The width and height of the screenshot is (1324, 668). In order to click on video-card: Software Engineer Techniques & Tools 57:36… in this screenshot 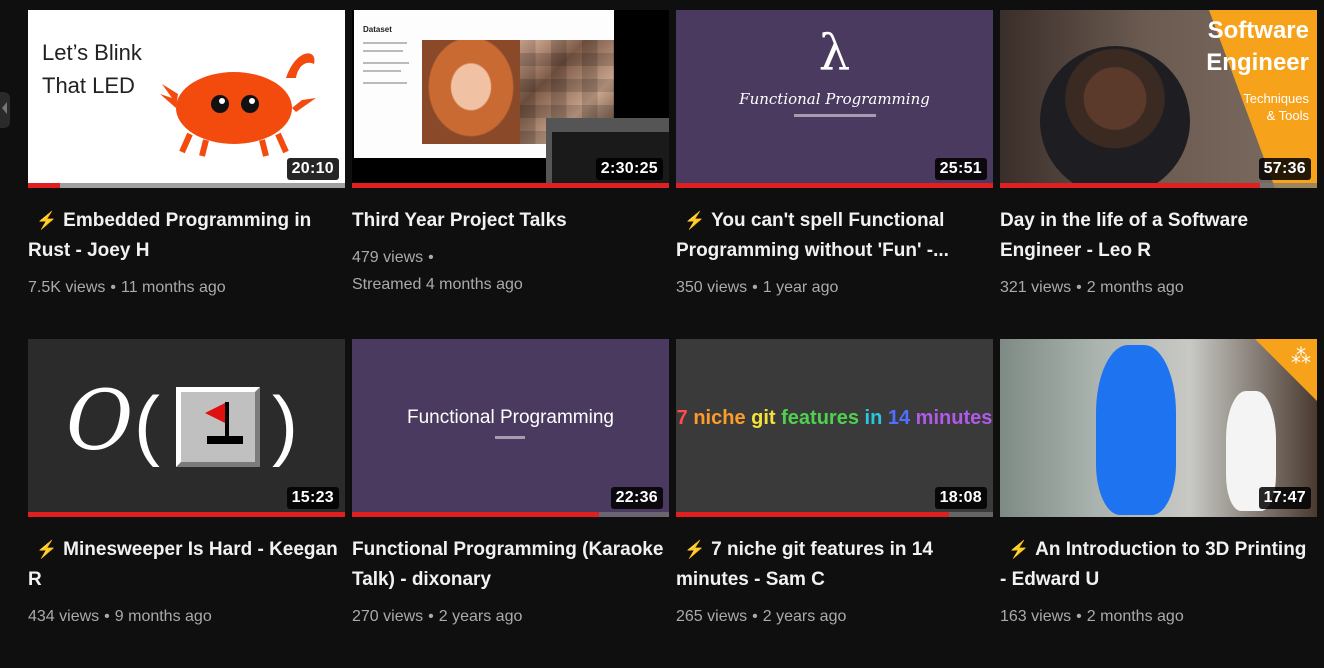, I will do `click(1158, 174)`.